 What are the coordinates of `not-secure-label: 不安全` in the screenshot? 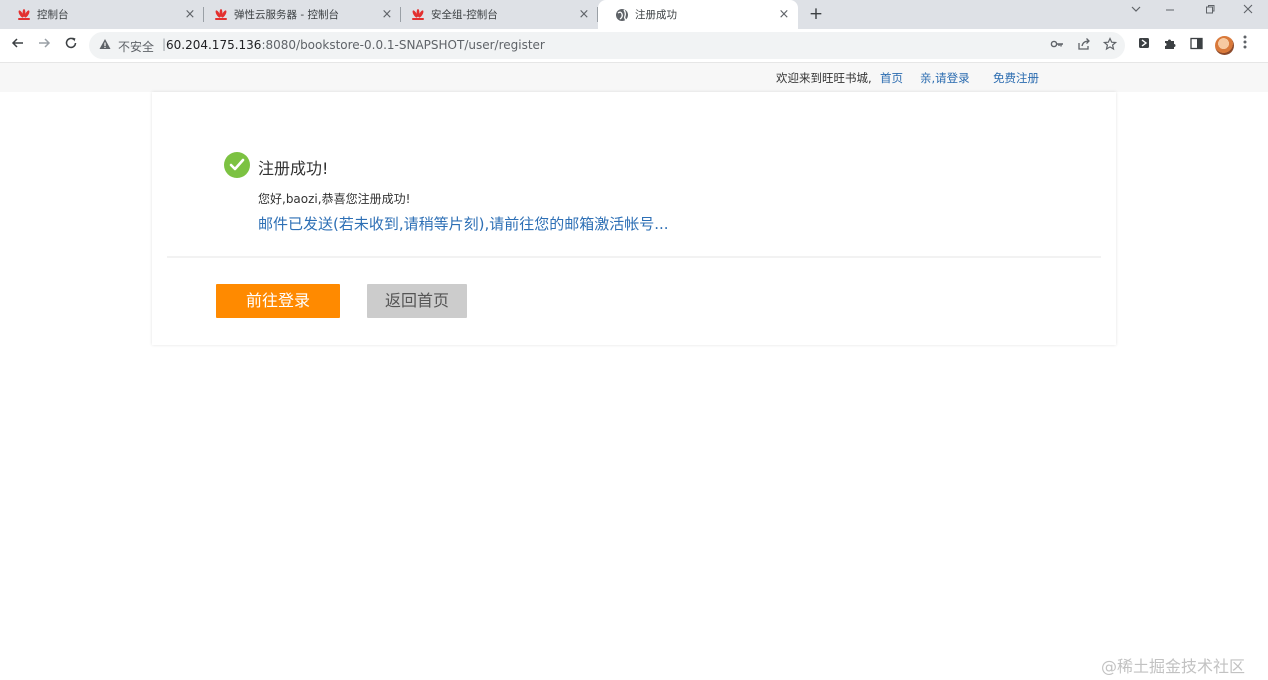 It's located at (136, 46).